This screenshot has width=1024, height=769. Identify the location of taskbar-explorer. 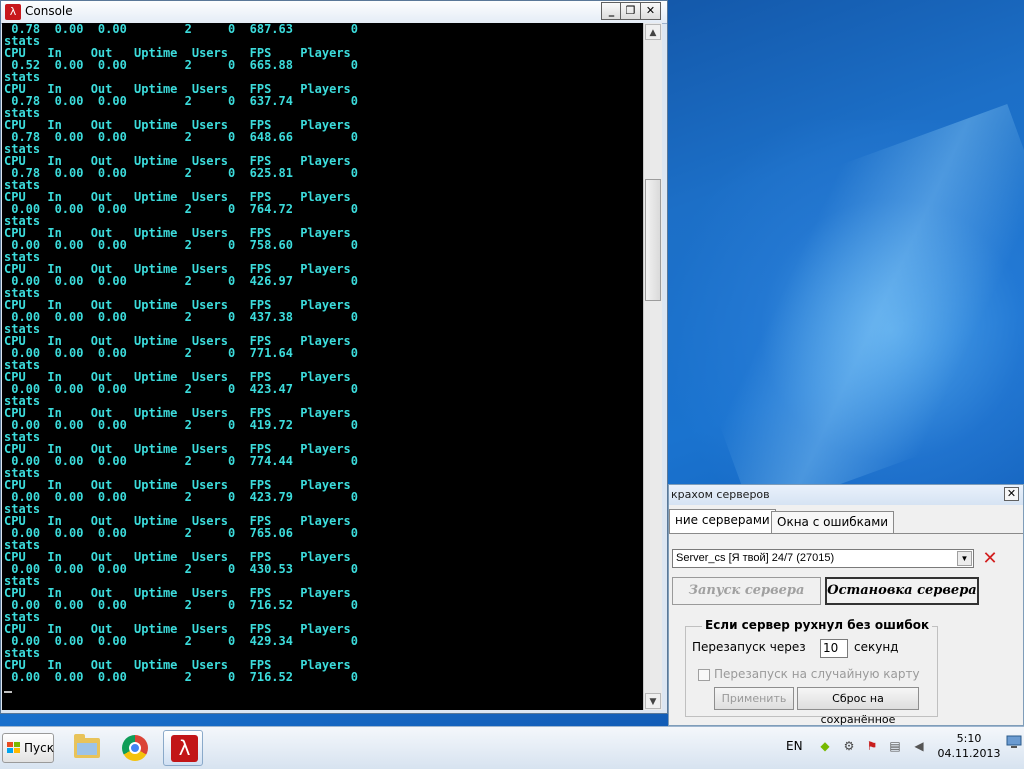
(86, 748).